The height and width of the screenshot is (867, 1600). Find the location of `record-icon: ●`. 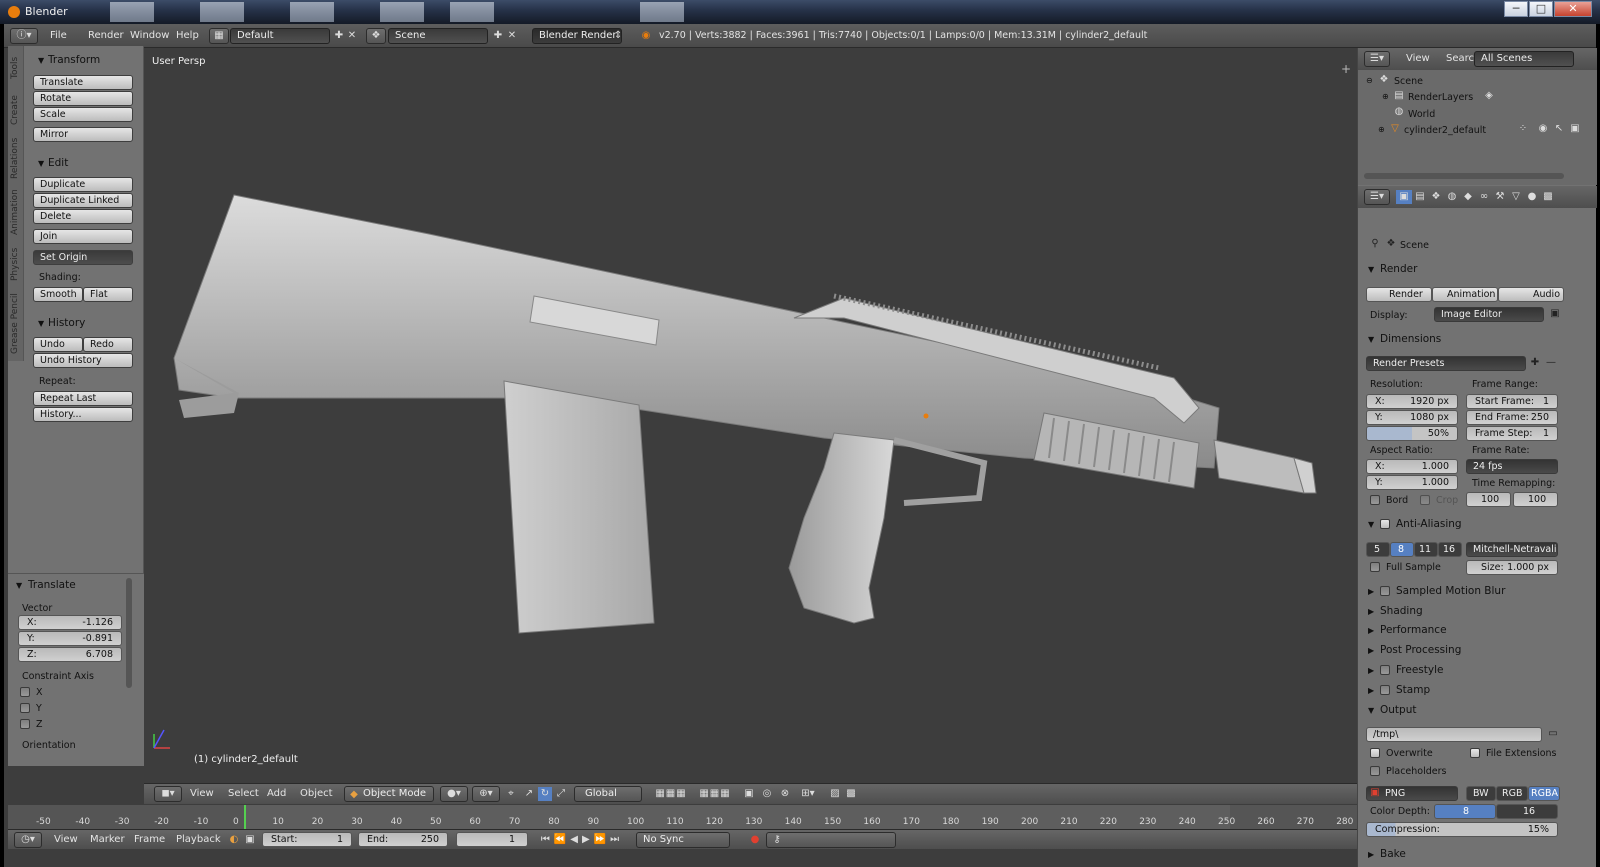

record-icon: ● is located at coordinates (755, 840).